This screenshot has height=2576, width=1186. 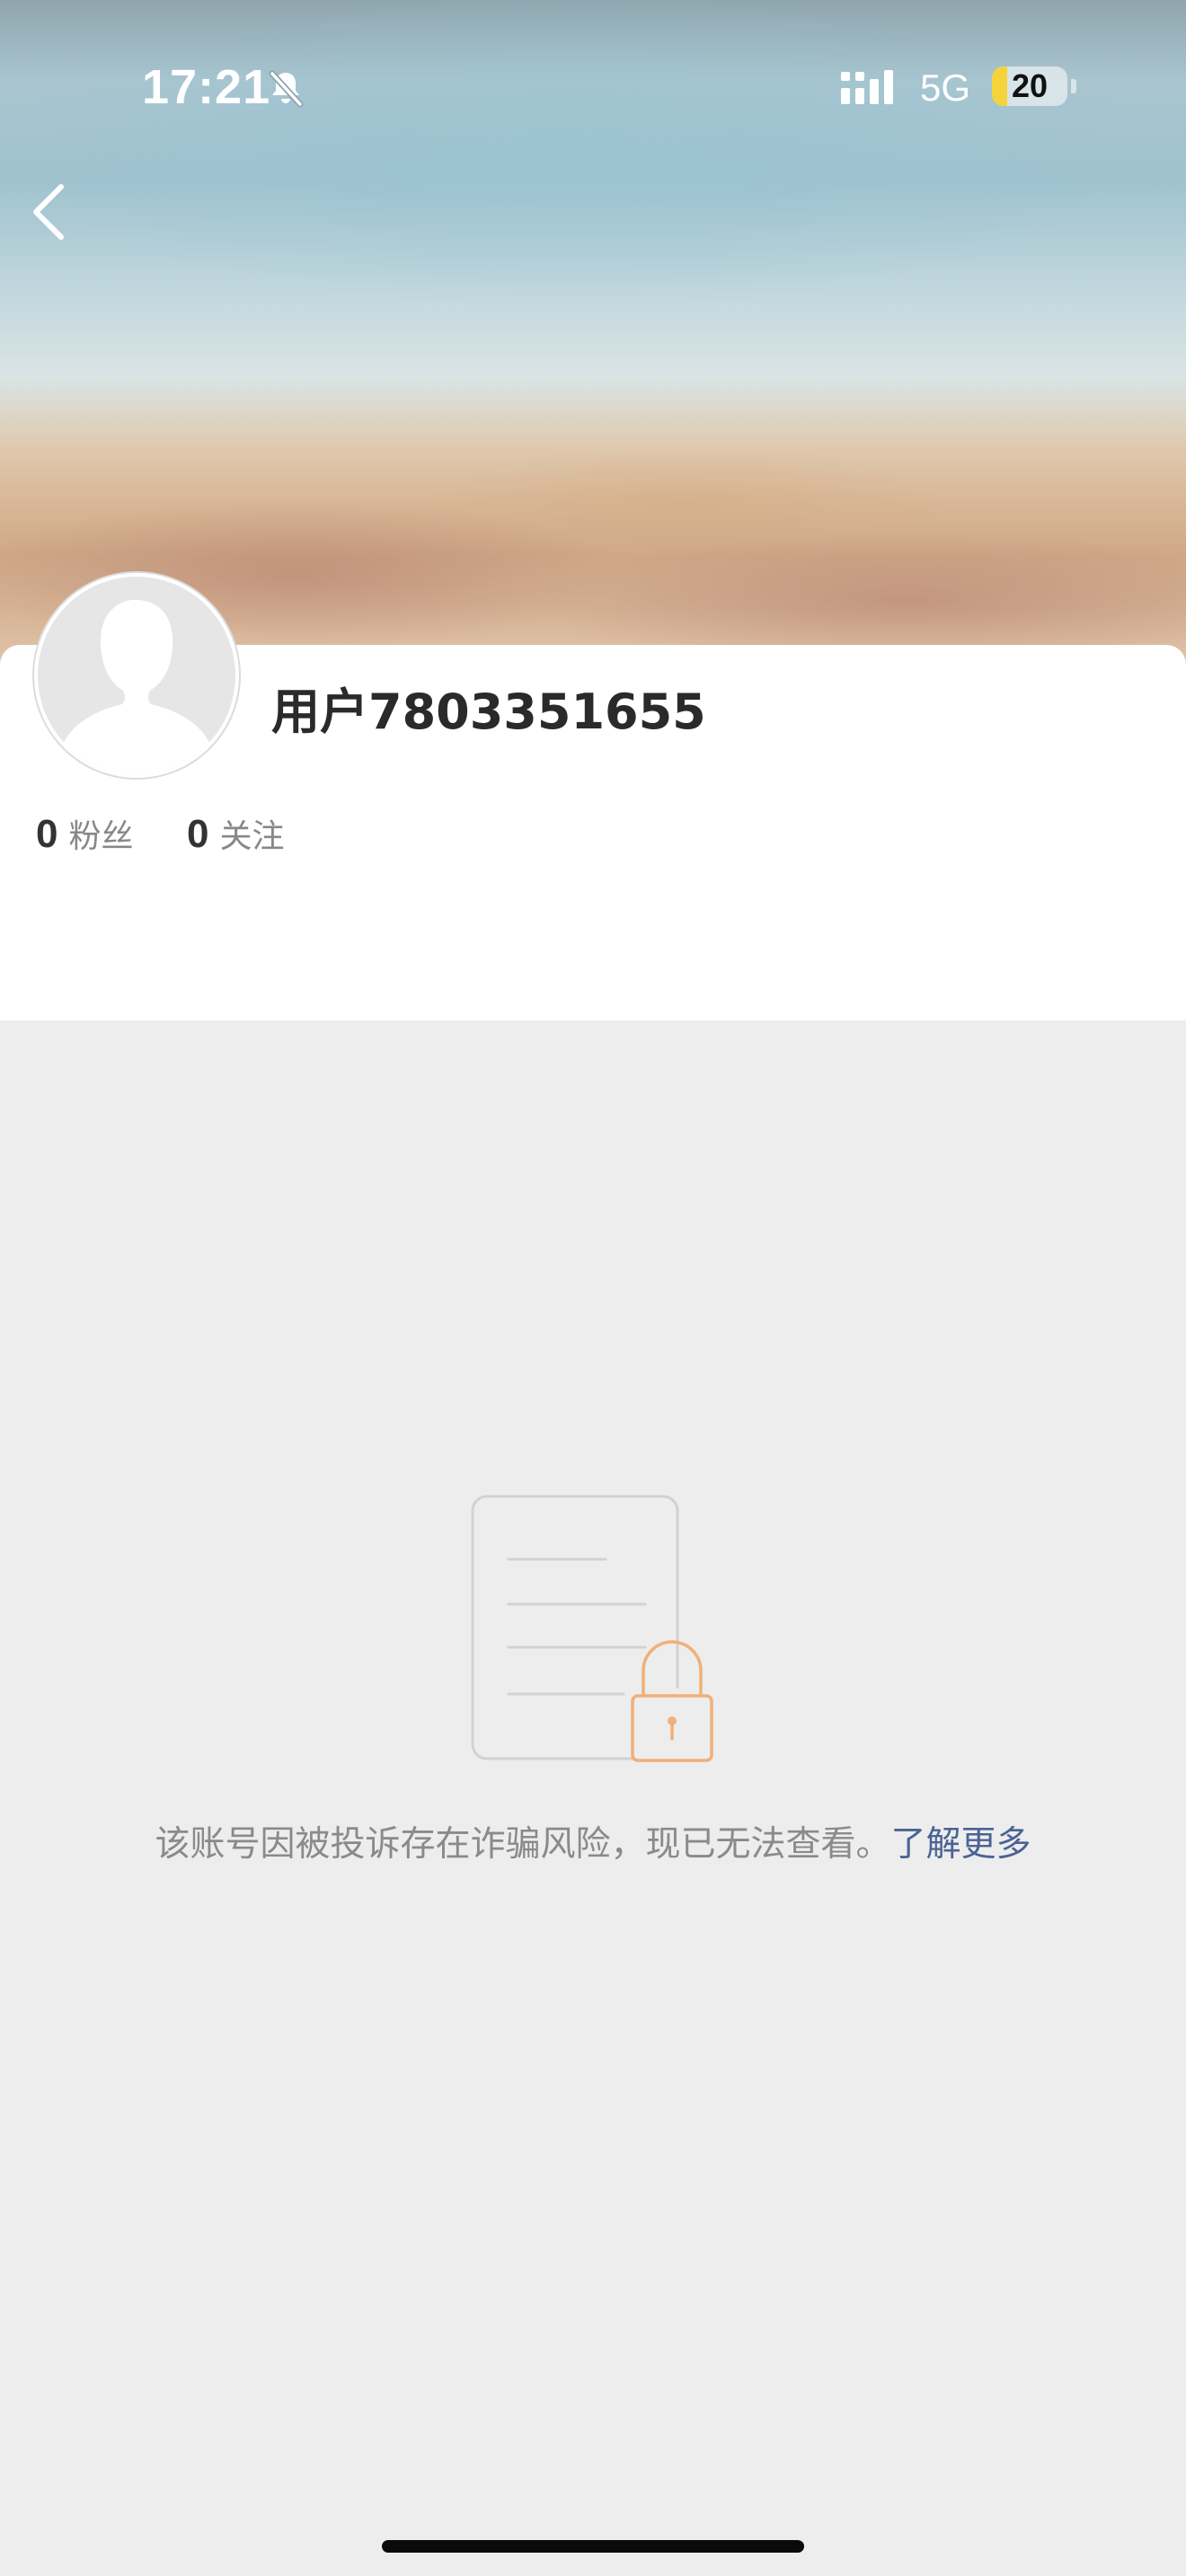 I want to click on username: 用户7803351655, so click(x=489, y=712).